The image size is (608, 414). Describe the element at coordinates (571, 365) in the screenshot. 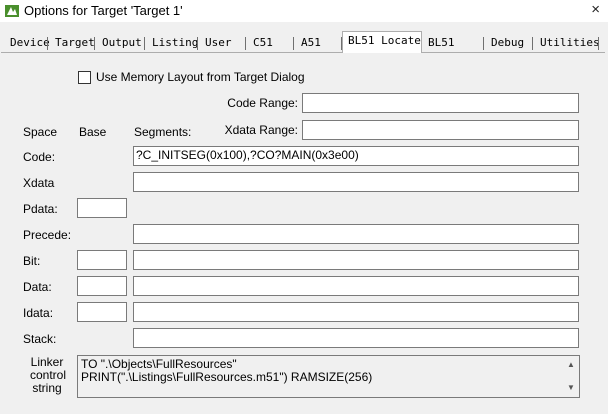

I see `chevron-up-icon: ▲` at that location.